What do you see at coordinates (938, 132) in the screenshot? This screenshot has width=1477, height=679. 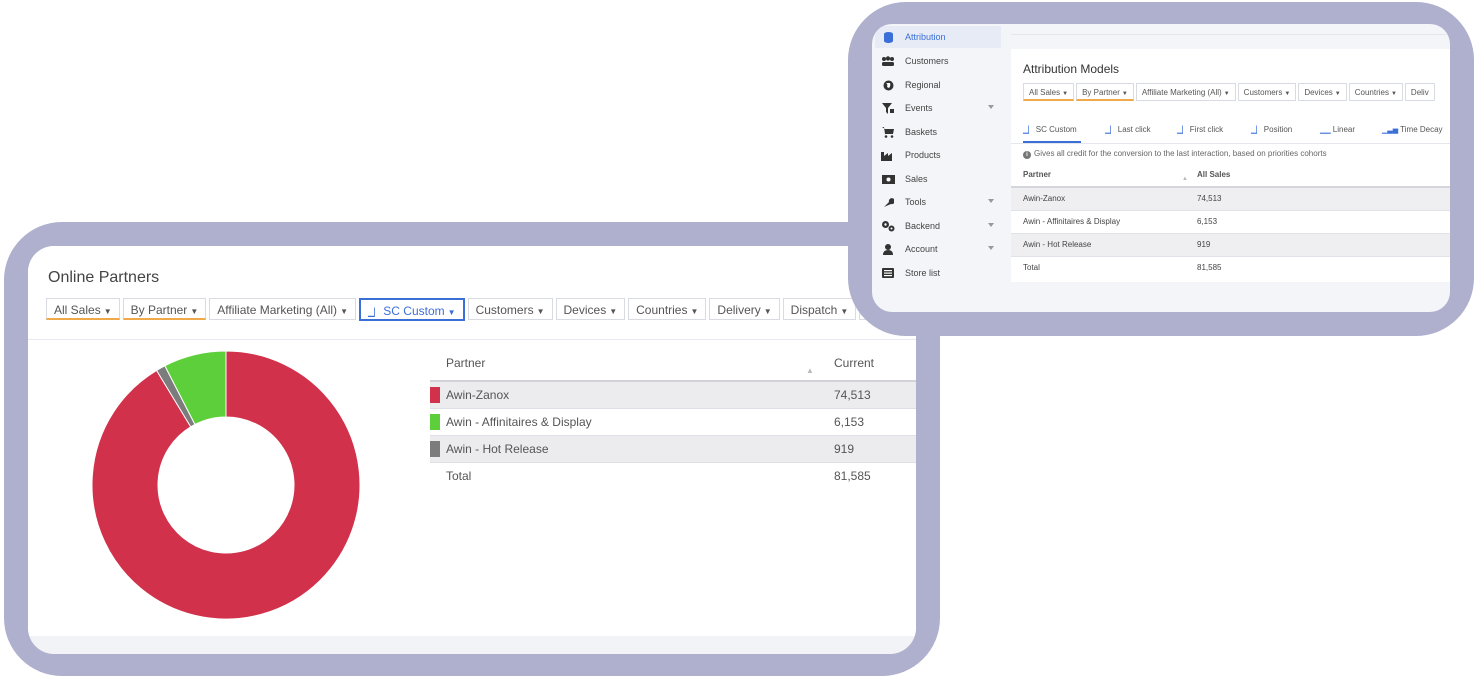 I see `sidebar-item-baskets: Baskets` at bounding box center [938, 132].